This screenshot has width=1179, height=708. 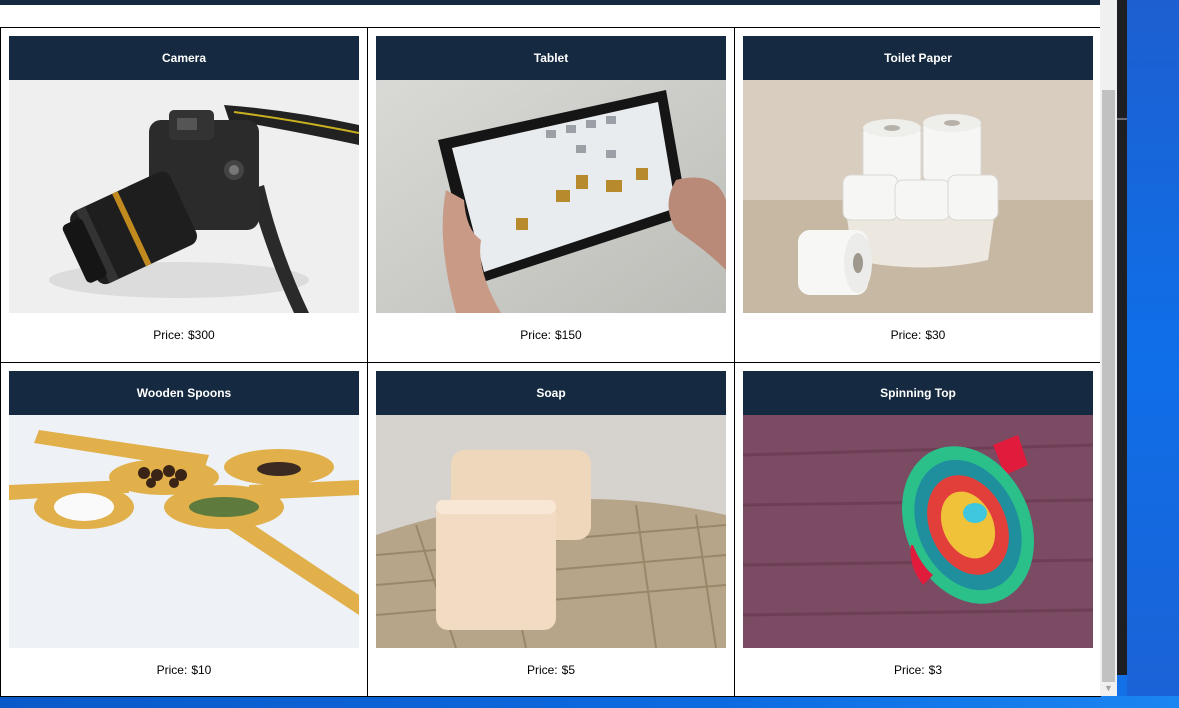 I want to click on product-card-spinning-top: Spinning Top Price: $3, so click(x=917, y=529).